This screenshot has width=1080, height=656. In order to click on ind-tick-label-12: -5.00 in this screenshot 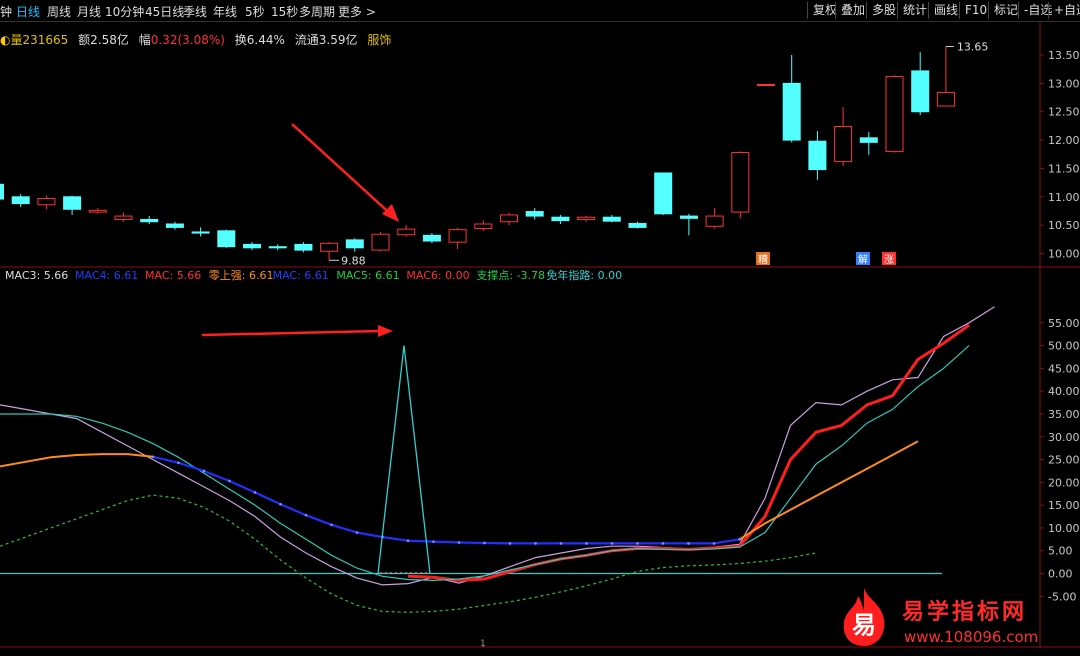, I will do `click(1062, 596)`.